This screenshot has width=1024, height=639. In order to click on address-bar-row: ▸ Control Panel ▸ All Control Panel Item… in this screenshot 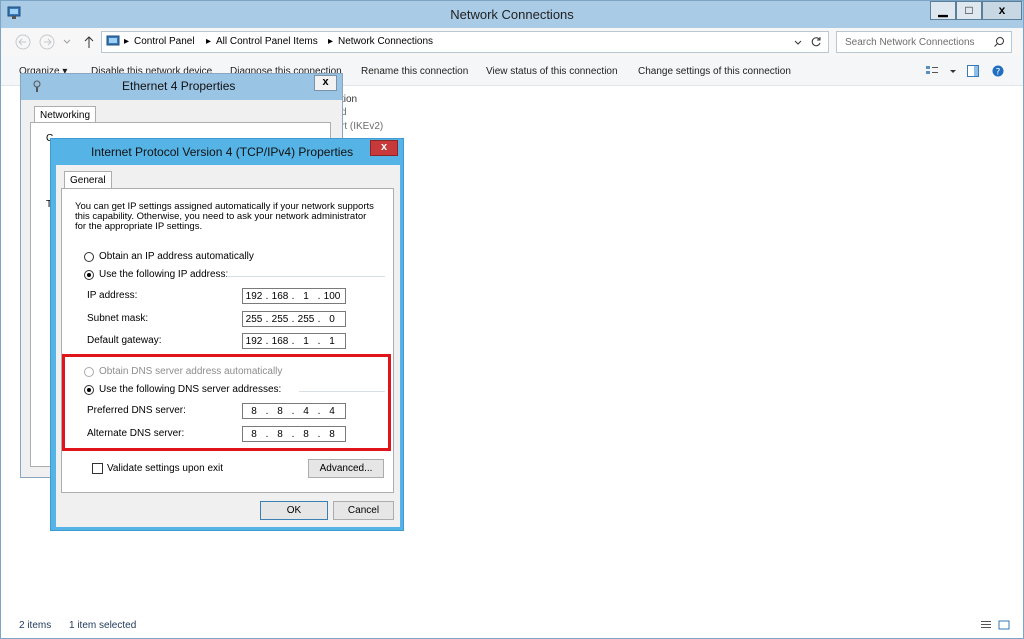, I will do `click(512, 42)`.